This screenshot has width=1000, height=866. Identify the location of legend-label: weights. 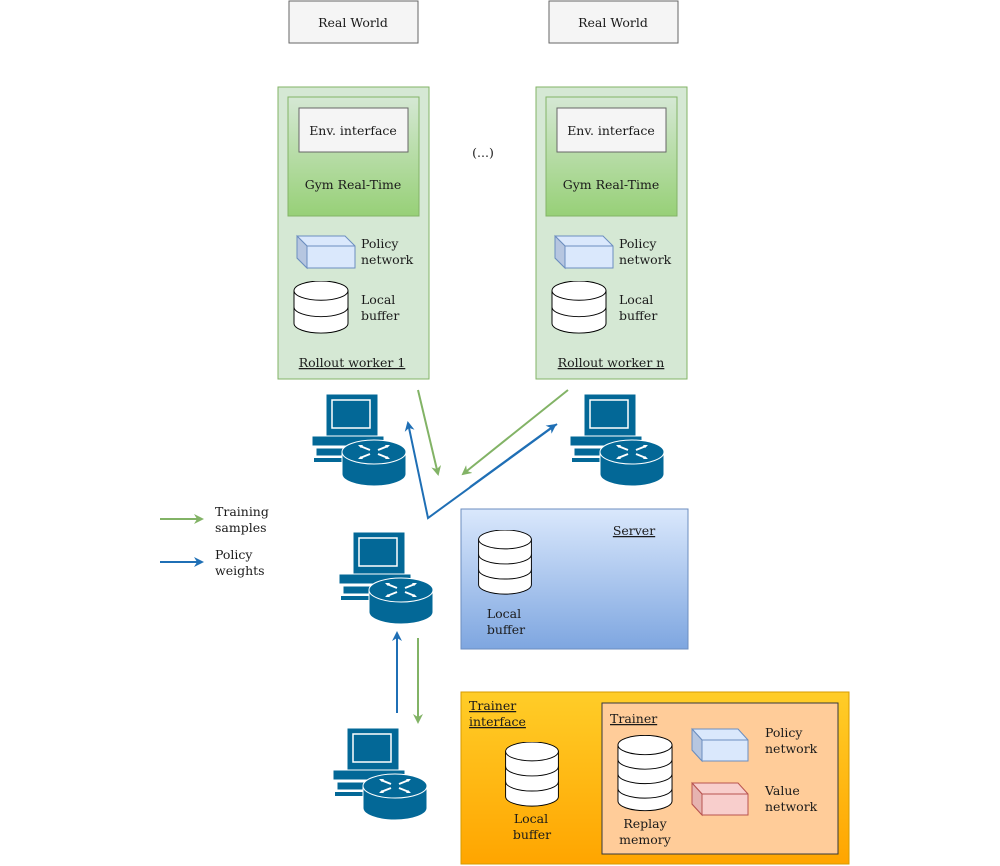
(240, 570).